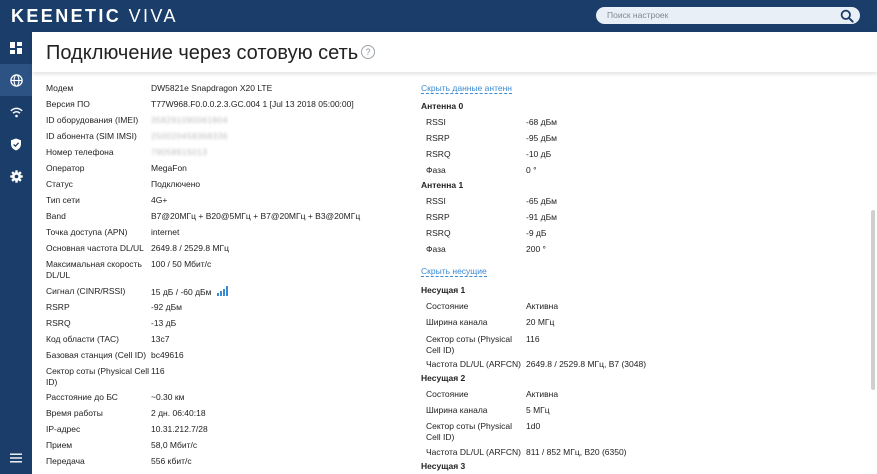  Describe the element at coordinates (212, 88) in the screenshot. I see `info-value: DW5821e Snapdragon X20 LTE` at that location.